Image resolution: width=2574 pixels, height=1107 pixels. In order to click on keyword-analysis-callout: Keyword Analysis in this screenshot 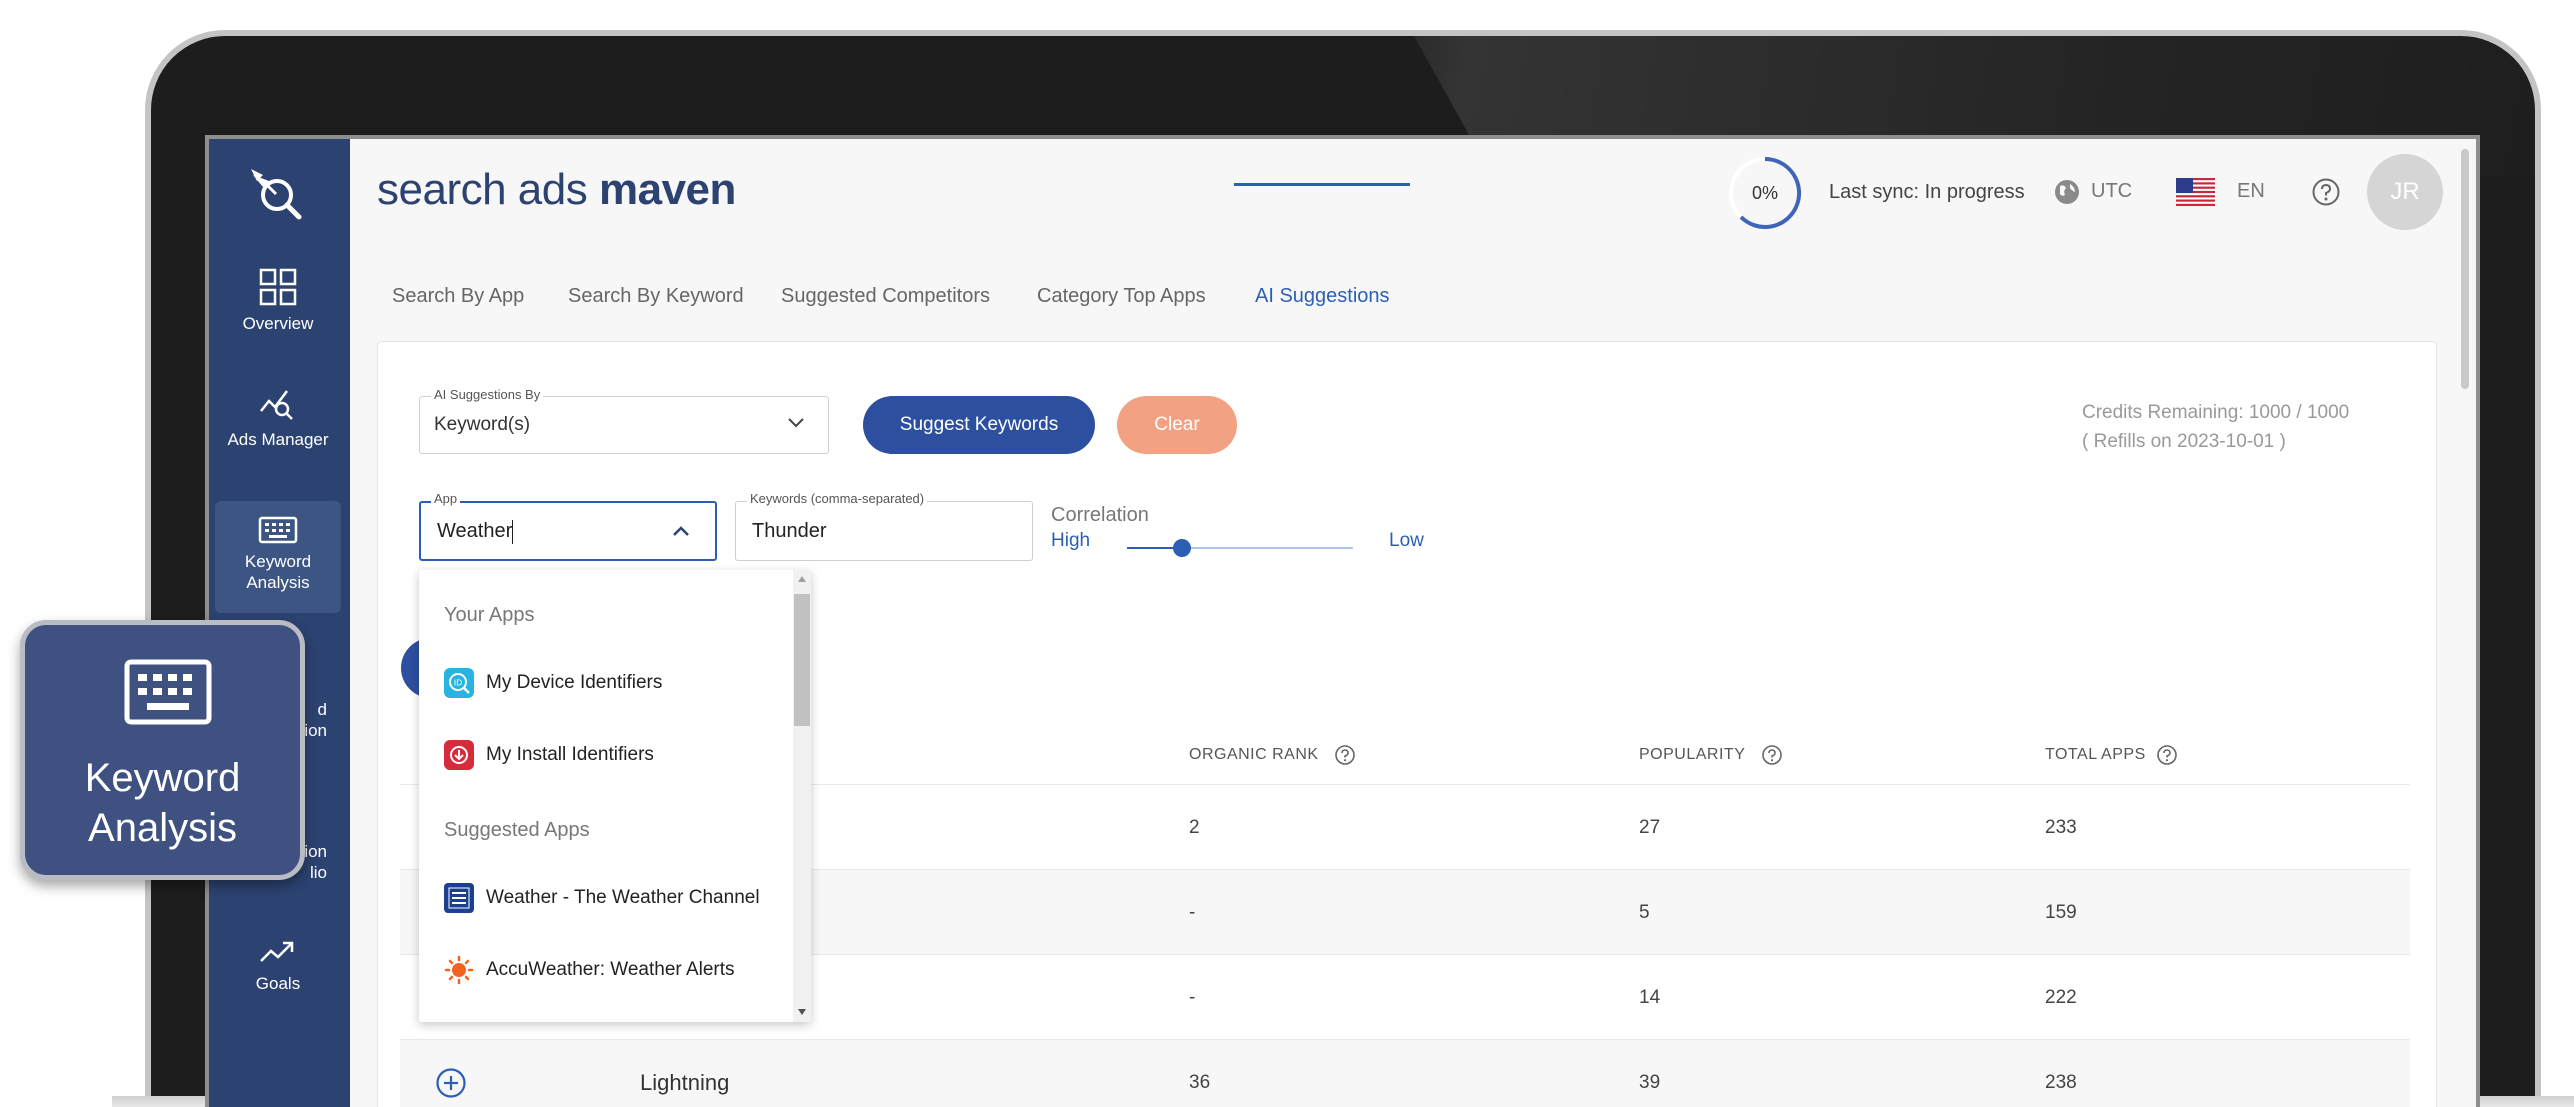, I will do `click(162, 750)`.